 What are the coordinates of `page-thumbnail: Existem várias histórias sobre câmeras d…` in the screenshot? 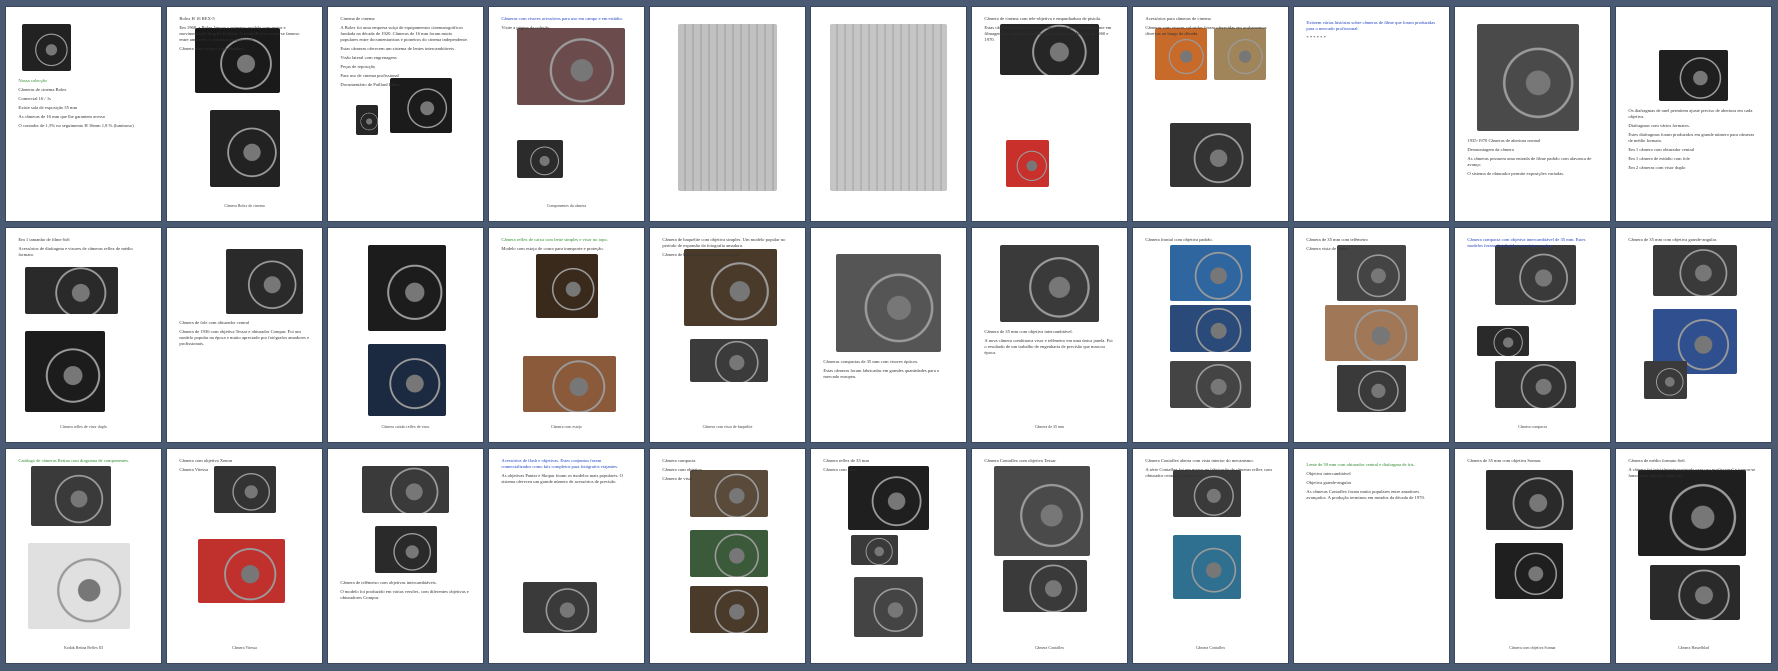 It's located at (1371, 114).